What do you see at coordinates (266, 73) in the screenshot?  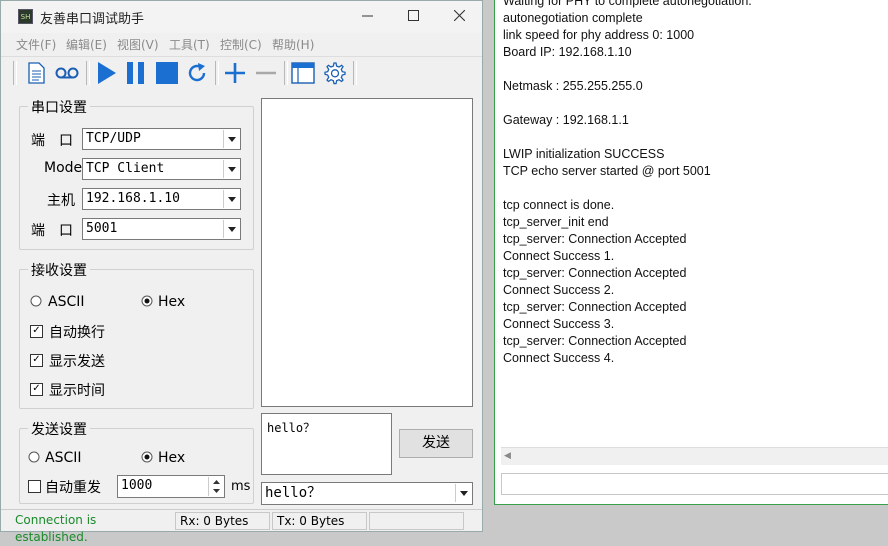 I see `minus-icon` at bounding box center [266, 73].